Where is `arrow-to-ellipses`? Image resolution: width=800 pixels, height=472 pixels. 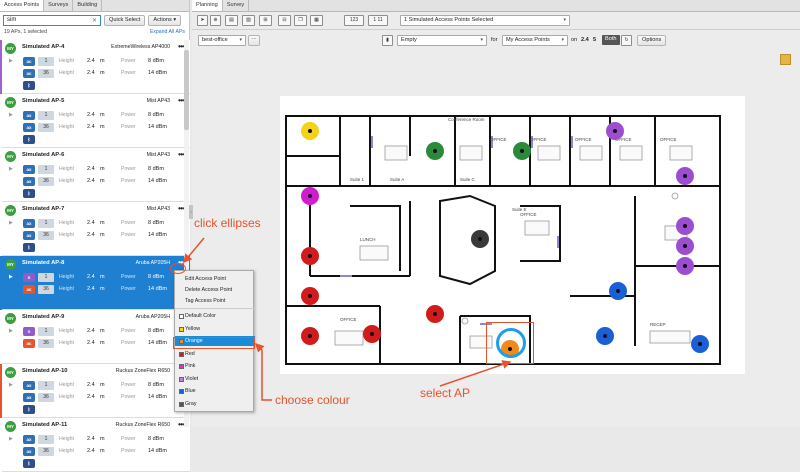 arrow-to-ellipses is located at coordinates (194, 250).